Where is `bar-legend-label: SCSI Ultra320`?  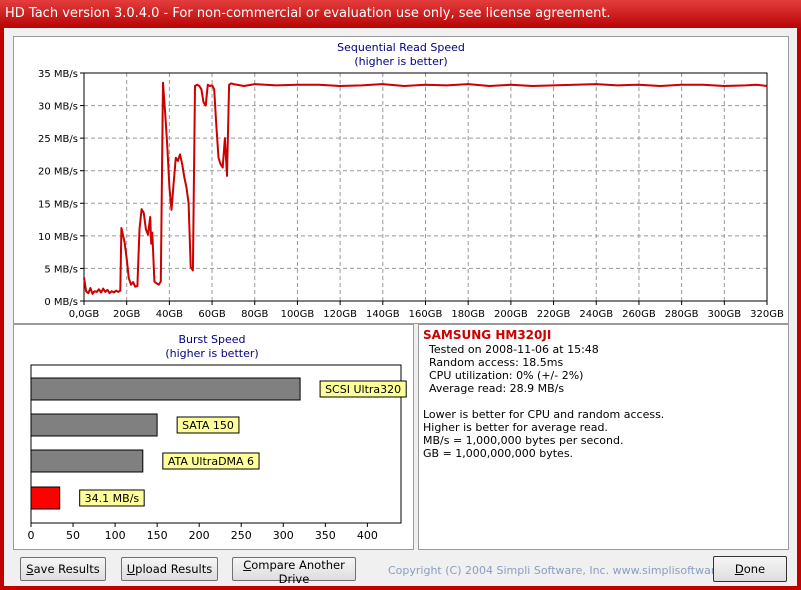
bar-legend-label: SCSI Ultra320 is located at coordinates (363, 389).